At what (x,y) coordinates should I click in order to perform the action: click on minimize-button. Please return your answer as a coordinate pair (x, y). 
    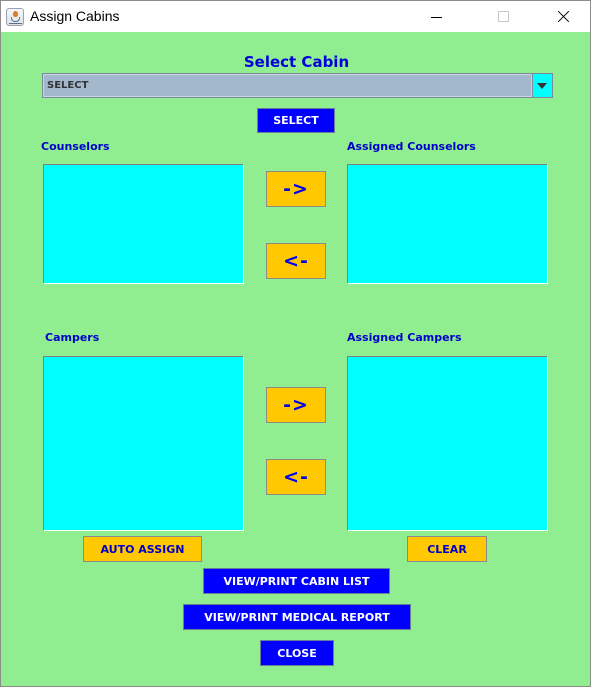
    Looking at the image, I should click on (436, 16).